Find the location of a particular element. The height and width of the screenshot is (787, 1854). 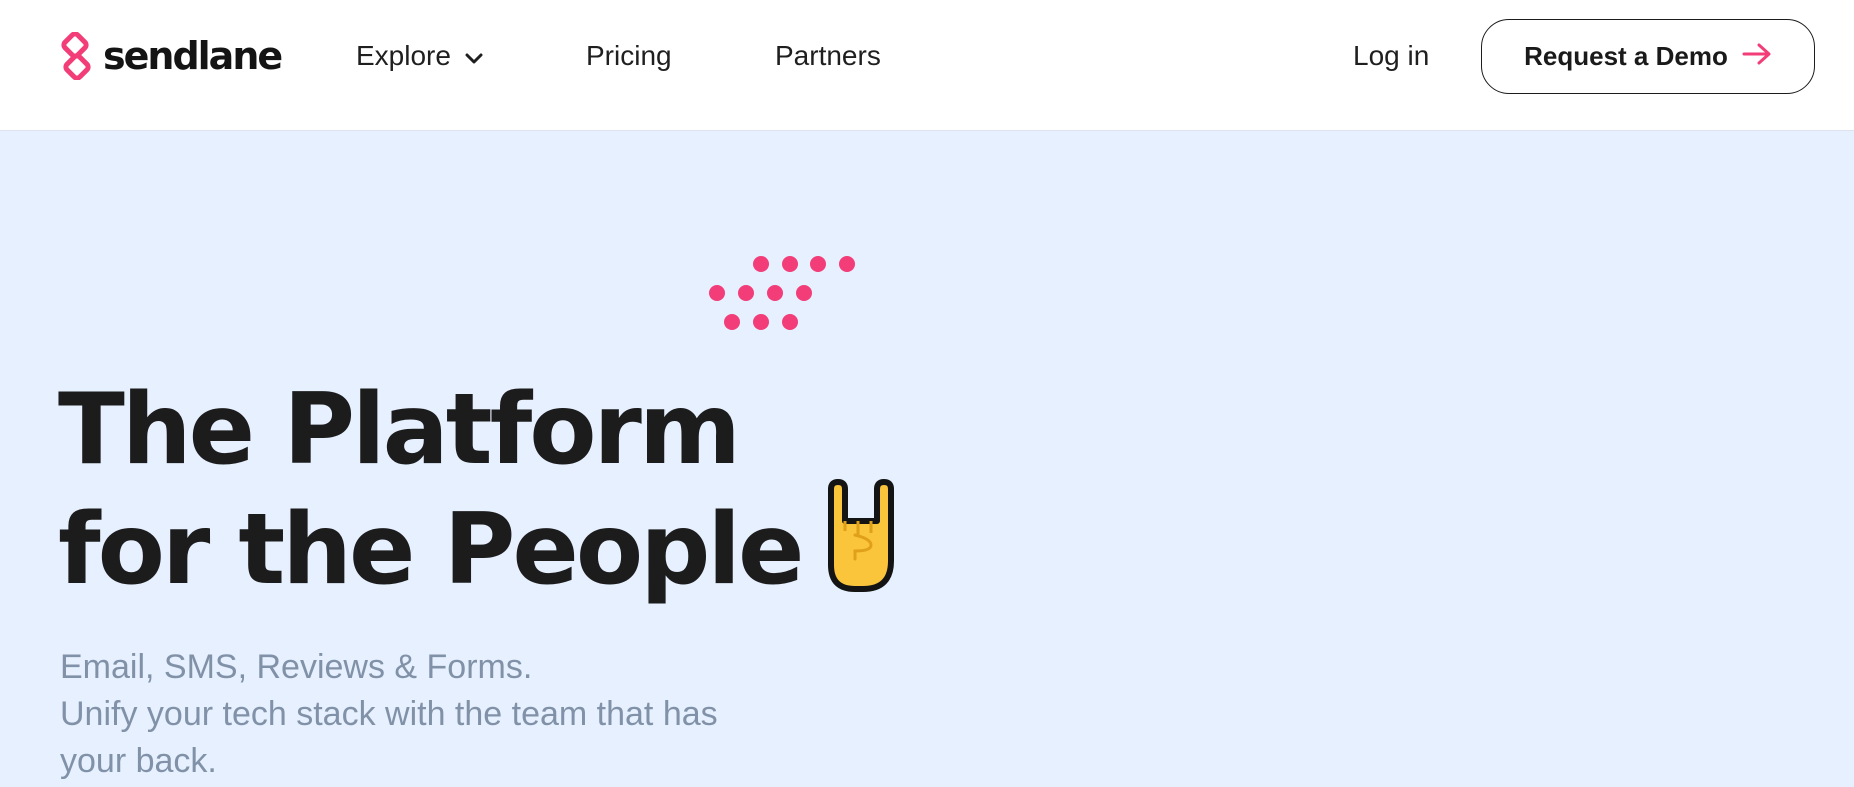

hero-subtitle-line-3: your back. is located at coordinates (138, 761).